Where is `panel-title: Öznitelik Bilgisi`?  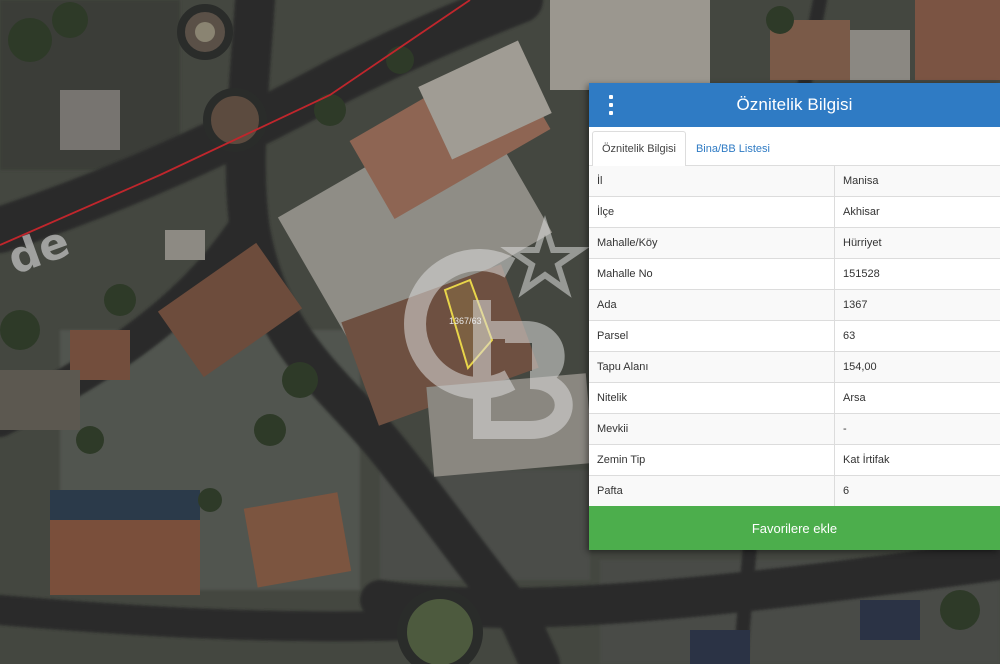
panel-title: Öznitelik Bilgisi is located at coordinates (794, 104).